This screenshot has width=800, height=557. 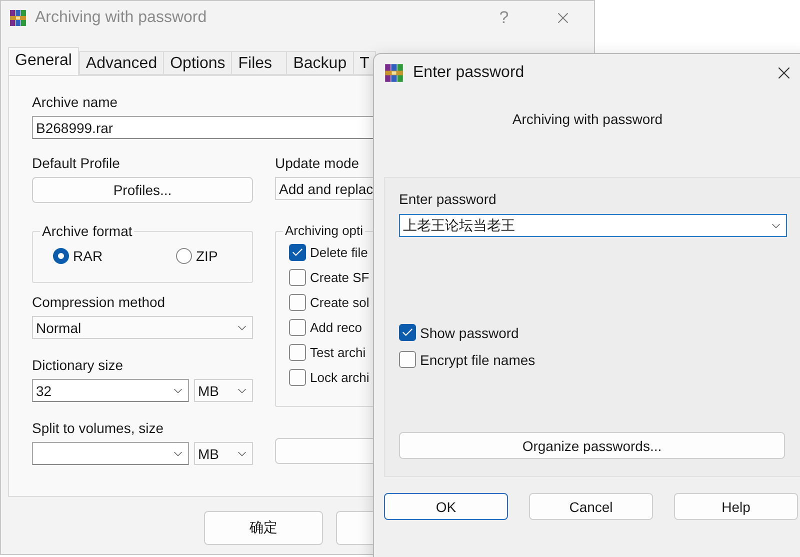 I want to click on field-label: Dictionary size, so click(x=78, y=365).